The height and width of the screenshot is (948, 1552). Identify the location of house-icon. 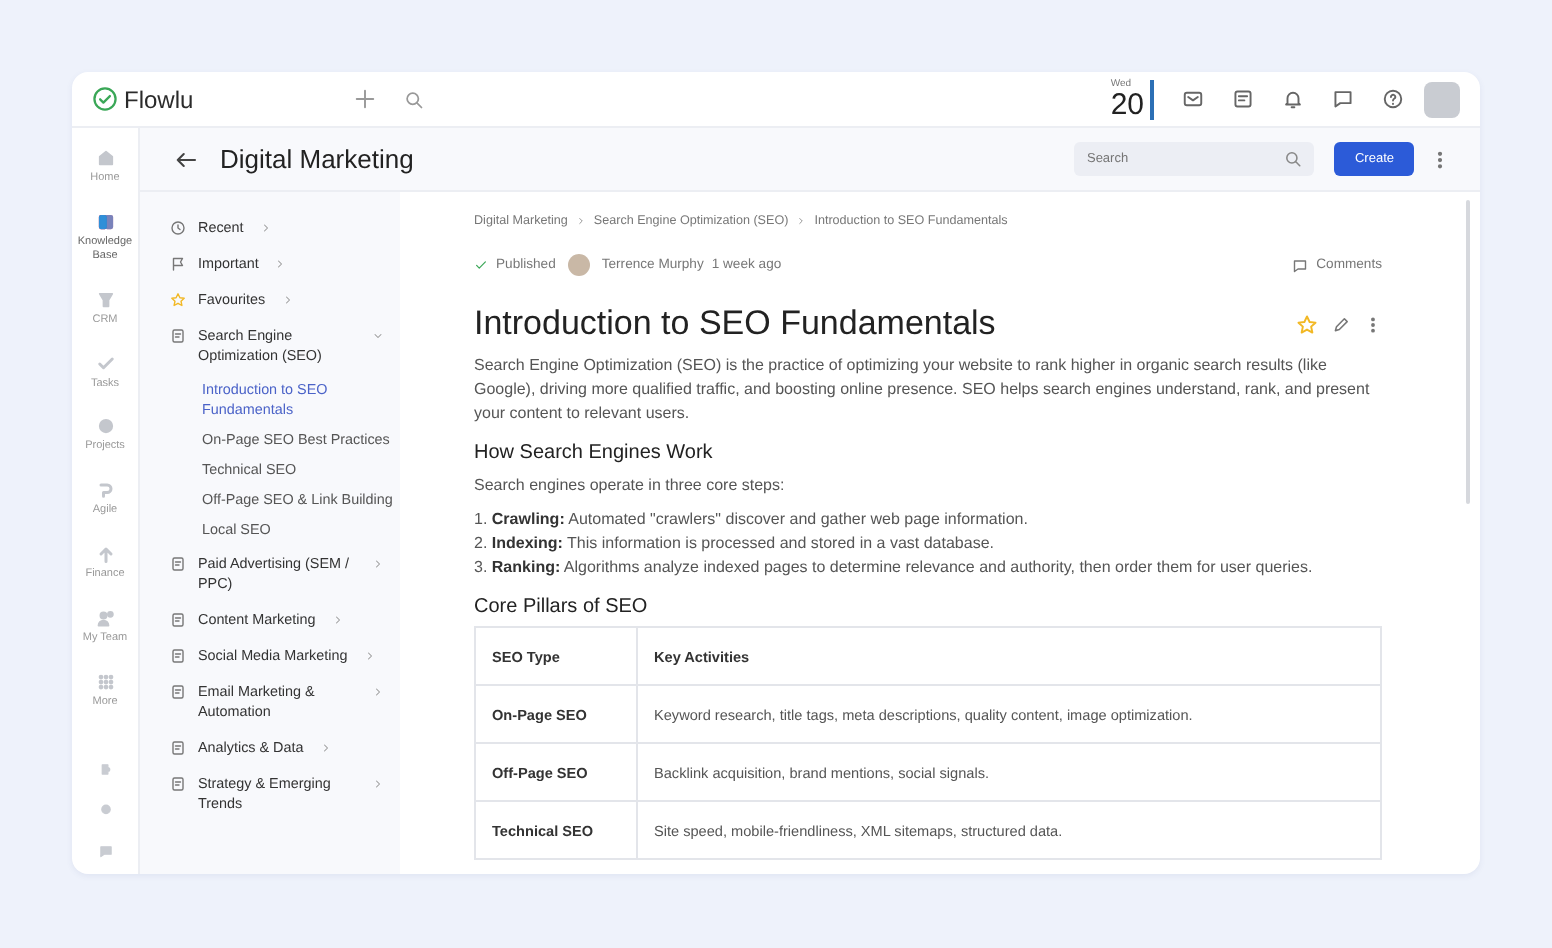
(105, 158).